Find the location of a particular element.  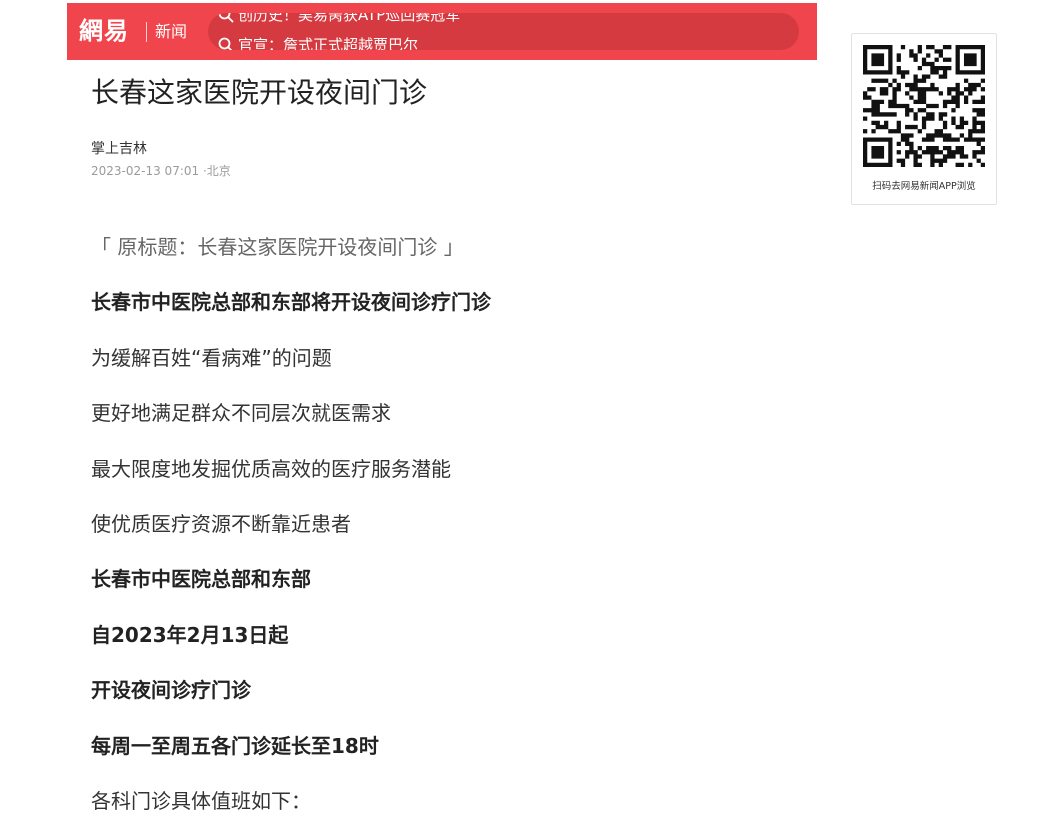

article-meta: 2023-02-13 07:01 ·北京 is located at coordinates (161, 171).